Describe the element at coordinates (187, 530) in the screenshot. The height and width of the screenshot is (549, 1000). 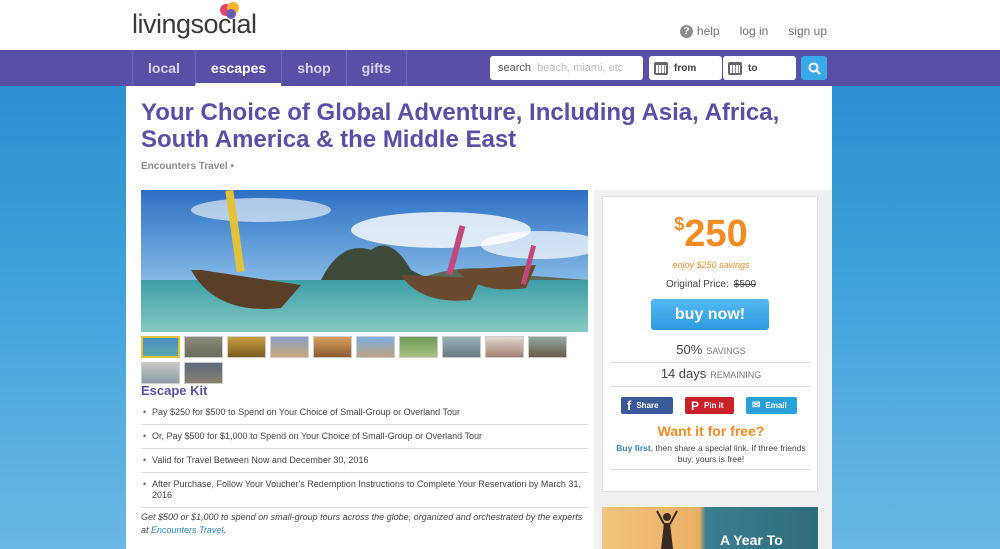
I see `merchant-link: Encounters Travel` at that location.